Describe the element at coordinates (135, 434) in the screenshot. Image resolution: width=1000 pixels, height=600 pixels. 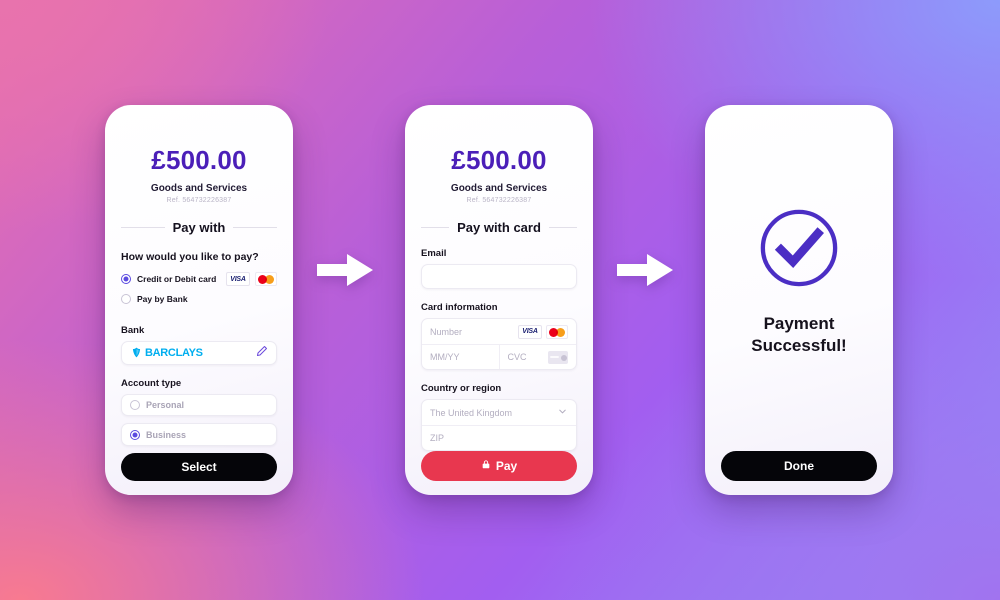
I see `radio-business` at that location.